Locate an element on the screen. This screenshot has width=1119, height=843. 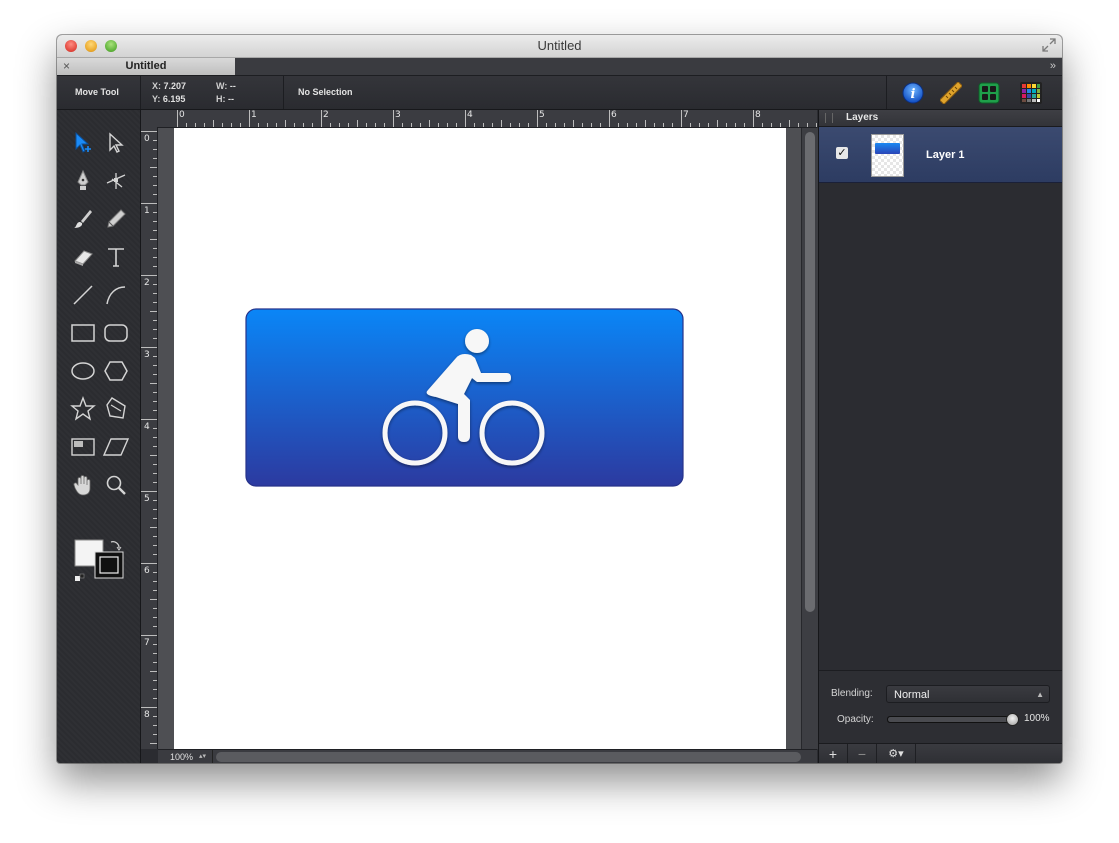
v-ruler-label: 2 is located at coordinates (147, 283).